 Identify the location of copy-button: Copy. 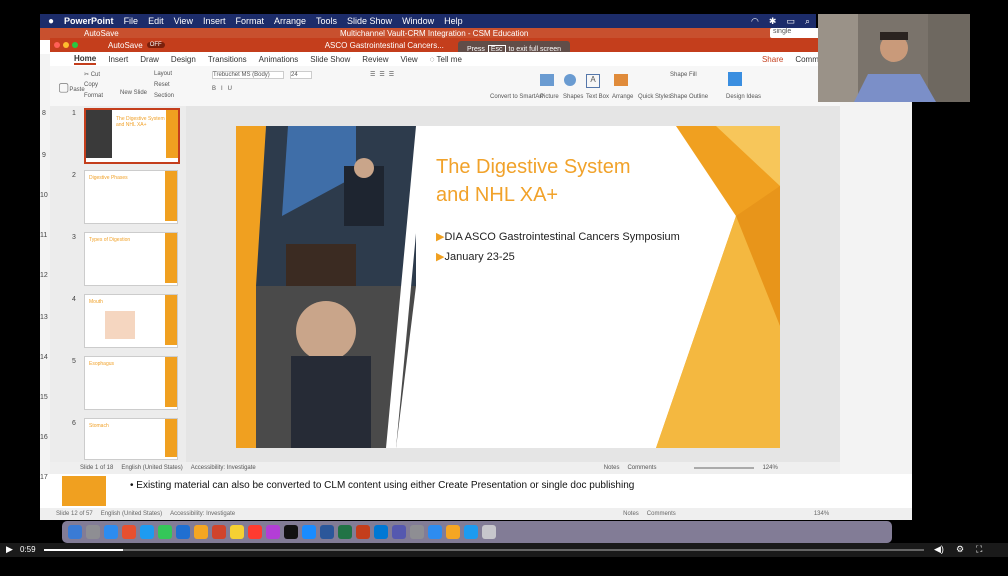
(91, 85).